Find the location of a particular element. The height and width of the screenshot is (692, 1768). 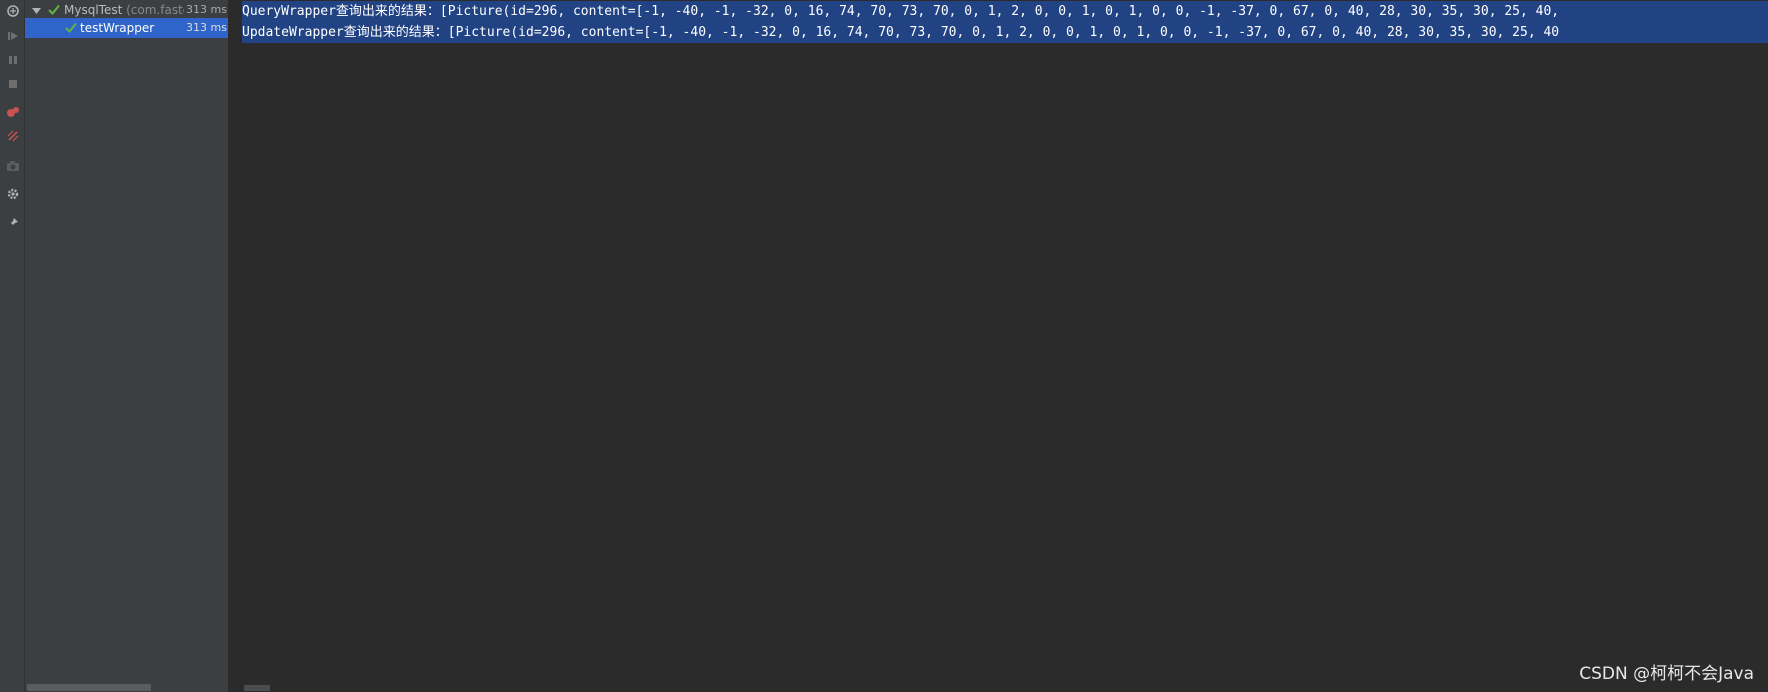

rerun-failed-icon is located at coordinates (12, 111).